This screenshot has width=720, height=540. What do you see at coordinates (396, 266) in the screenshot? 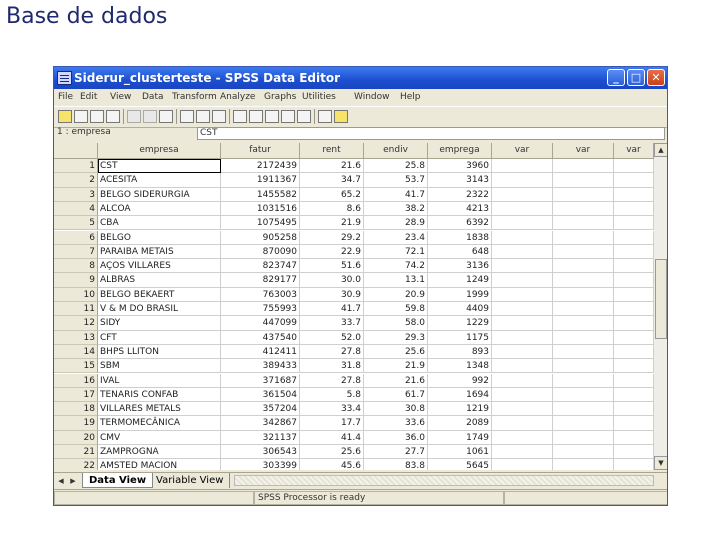
I see `cell-endiv: 74.2` at bounding box center [396, 266].